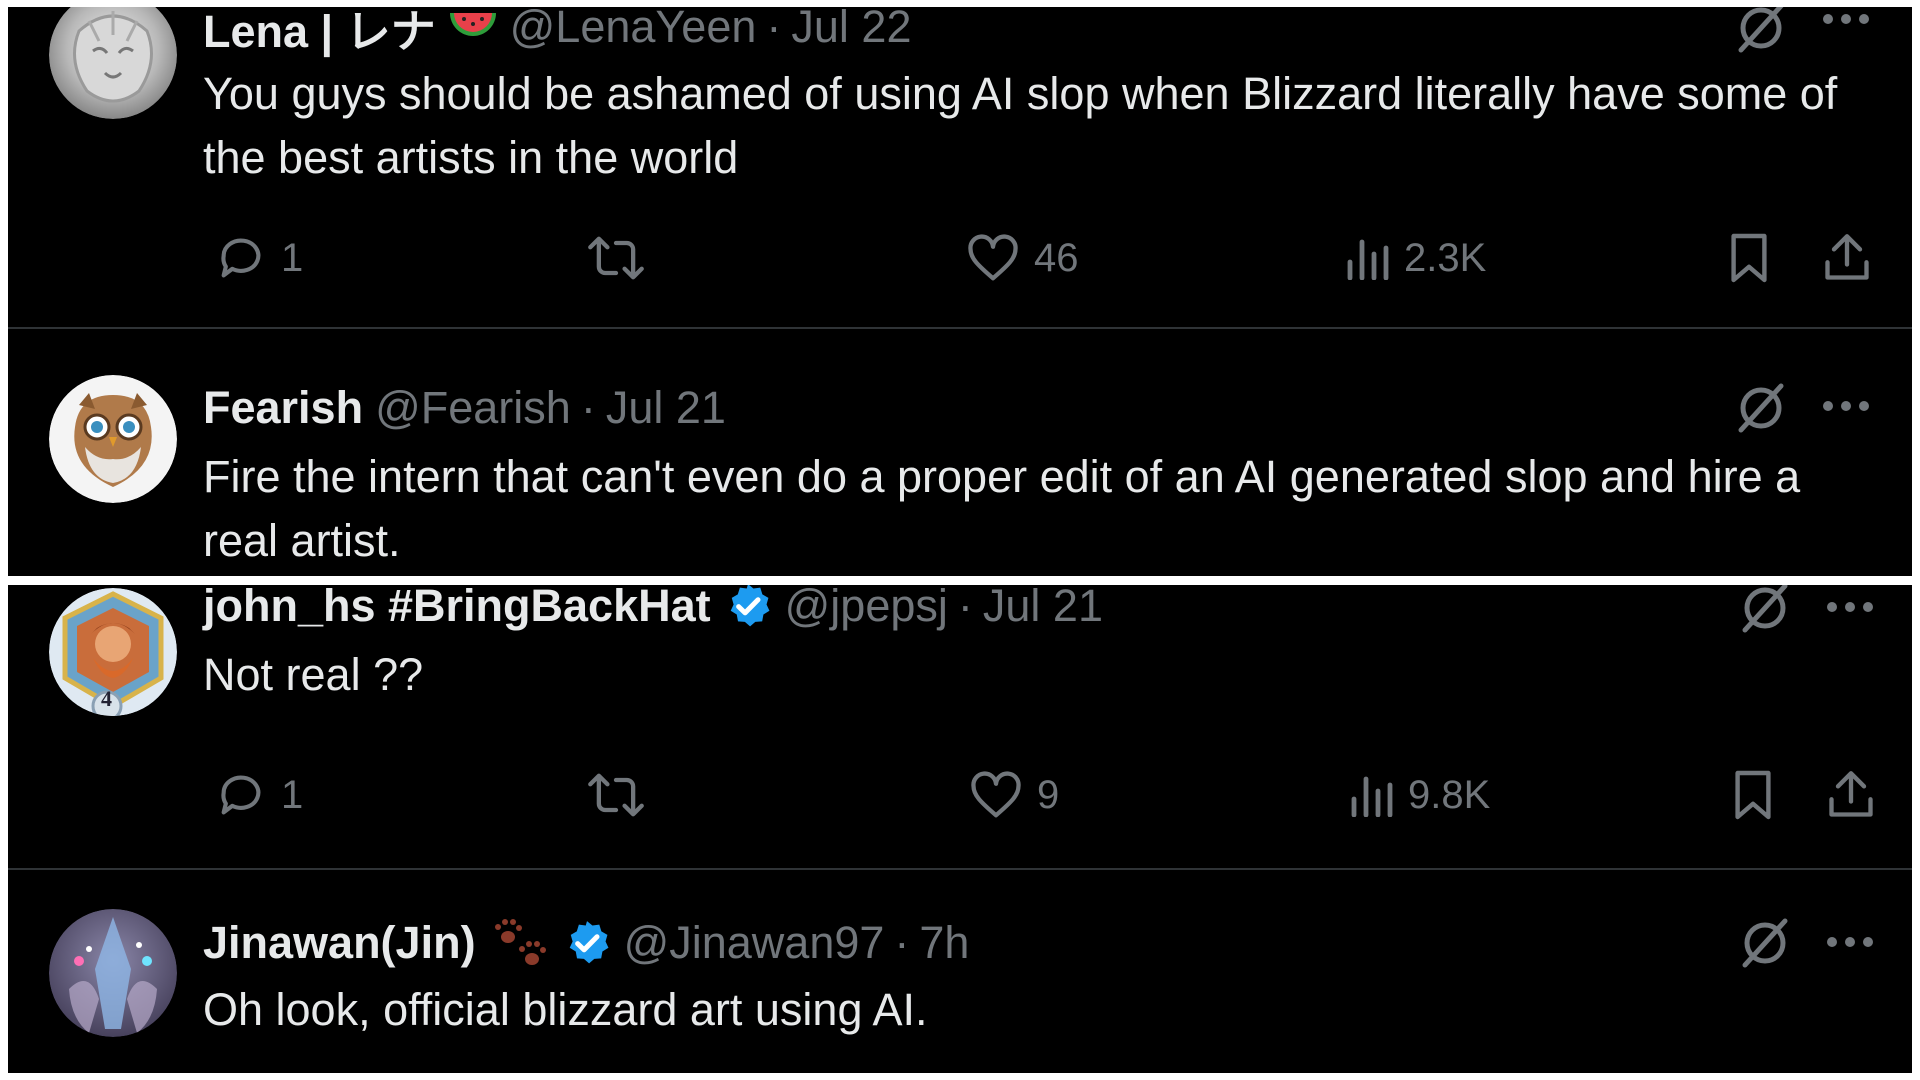  I want to click on like-count: 46, so click(1056, 257).